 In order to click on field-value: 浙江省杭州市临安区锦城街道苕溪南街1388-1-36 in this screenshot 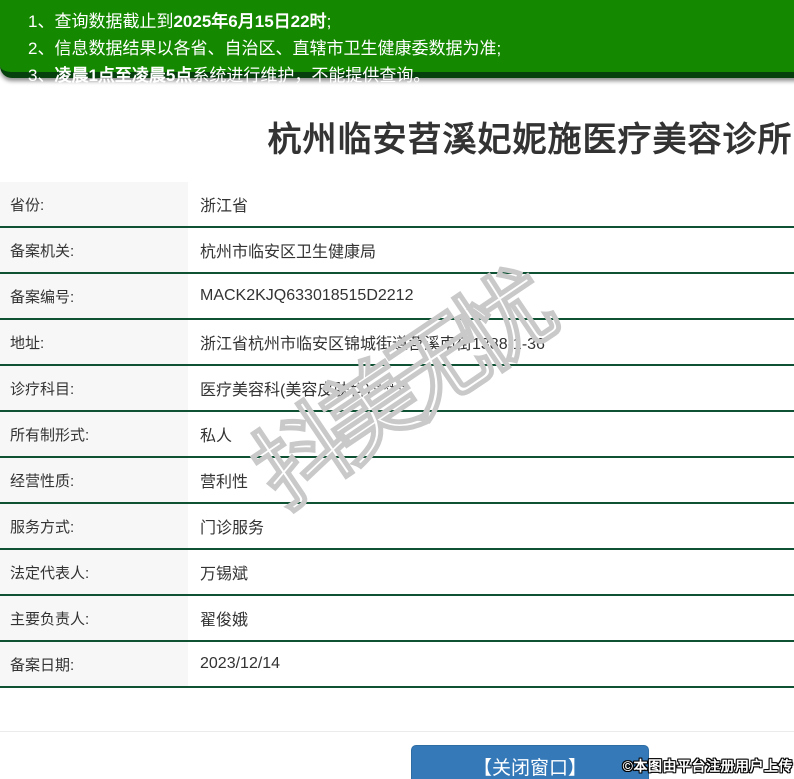, I will do `click(372, 344)`.